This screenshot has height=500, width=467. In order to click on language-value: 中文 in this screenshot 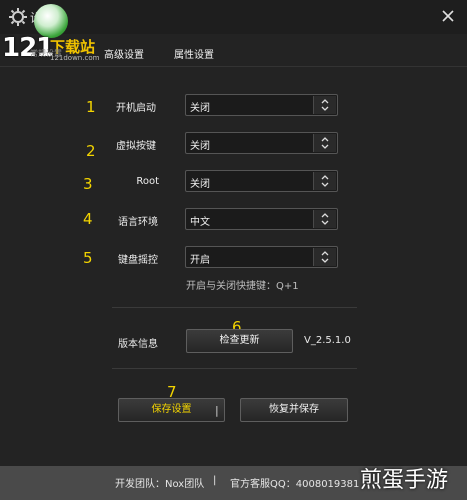, I will do `click(200, 222)`.